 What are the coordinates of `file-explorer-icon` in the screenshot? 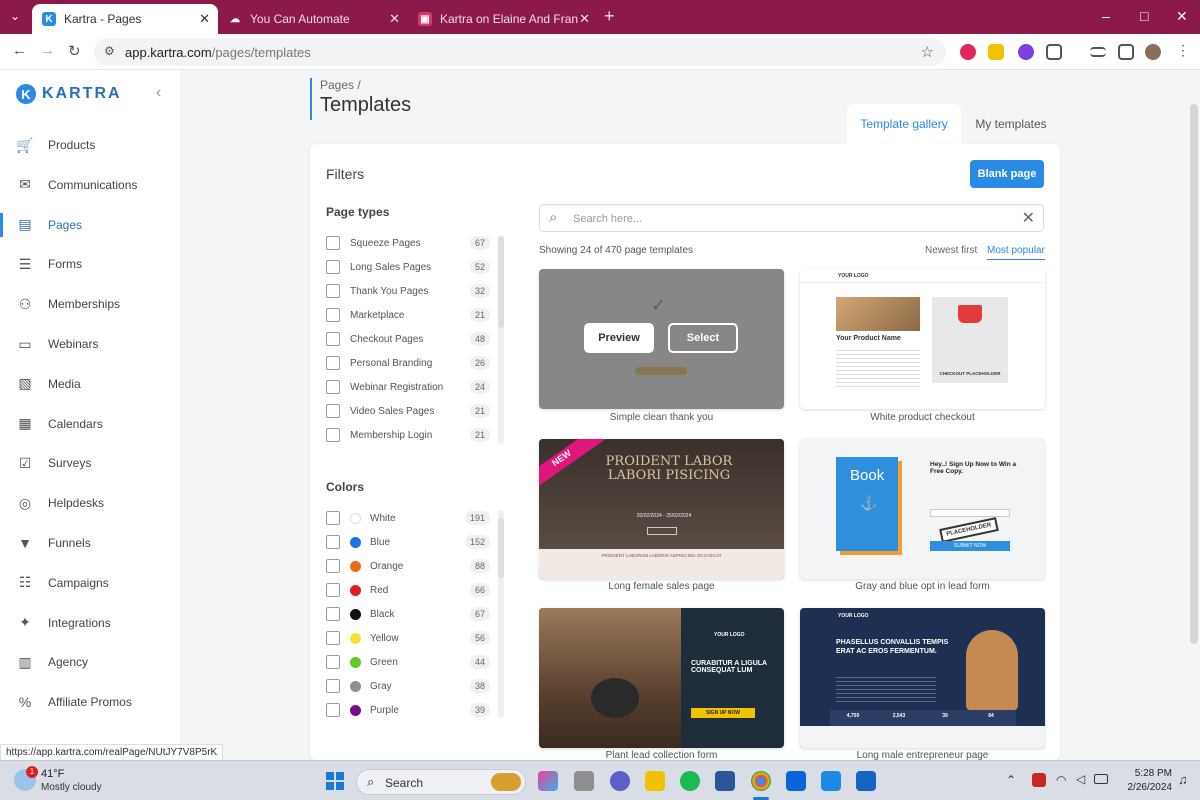 It's located at (655, 781).